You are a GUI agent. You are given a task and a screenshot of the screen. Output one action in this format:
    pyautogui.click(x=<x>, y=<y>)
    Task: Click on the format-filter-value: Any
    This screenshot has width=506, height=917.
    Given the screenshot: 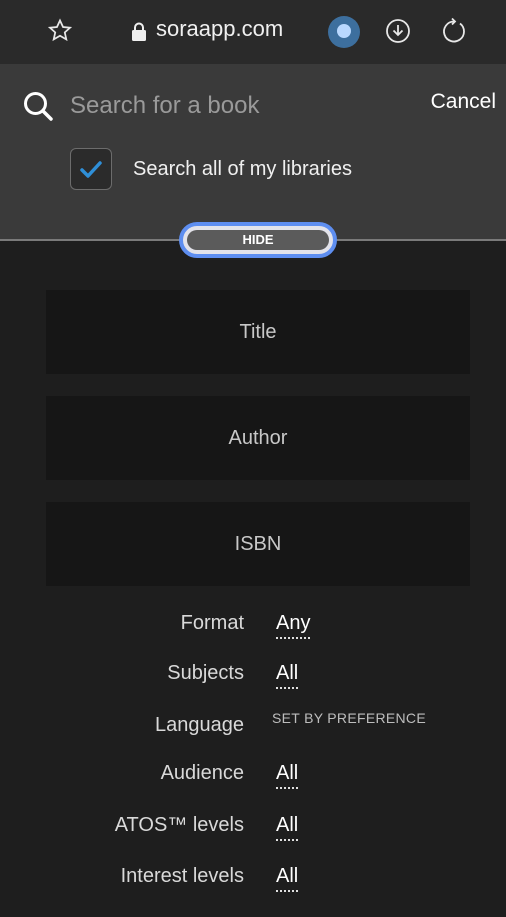 What is the action you would take?
    pyautogui.click(x=293, y=625)
    